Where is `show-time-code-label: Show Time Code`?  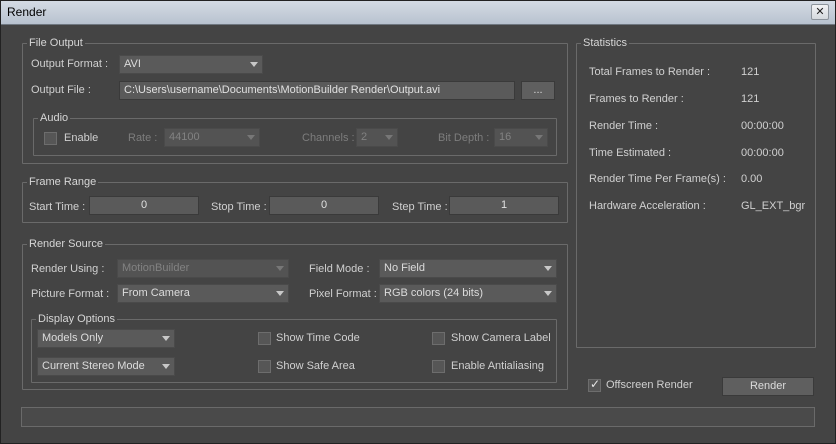
show-time-code-label: Show Time Code is located at coordinates (318, 338).